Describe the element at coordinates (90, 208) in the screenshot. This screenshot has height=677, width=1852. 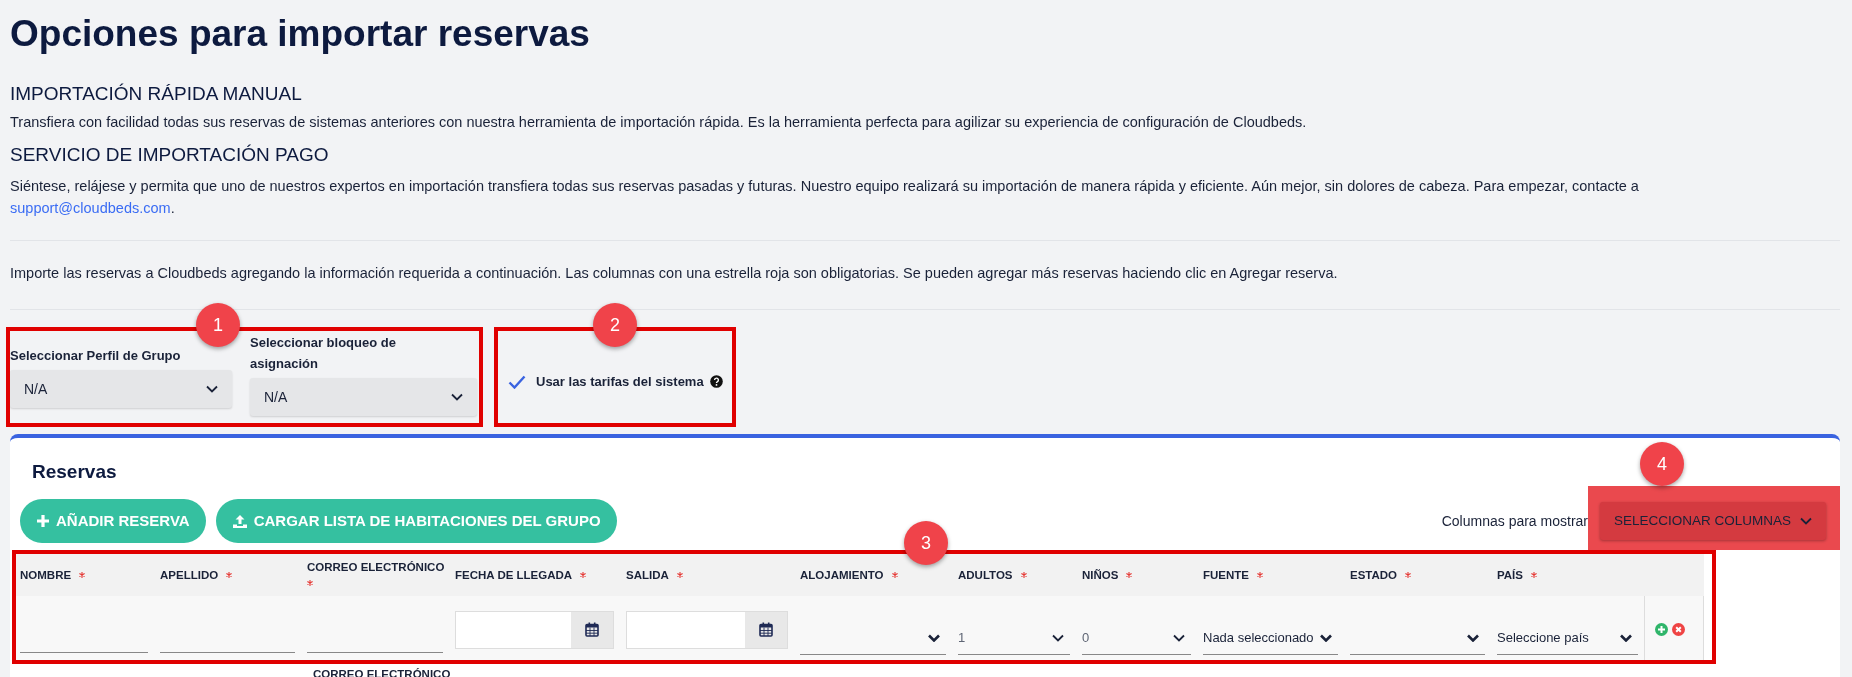
I see `email-link: support@cloudbeds.com` at that location.